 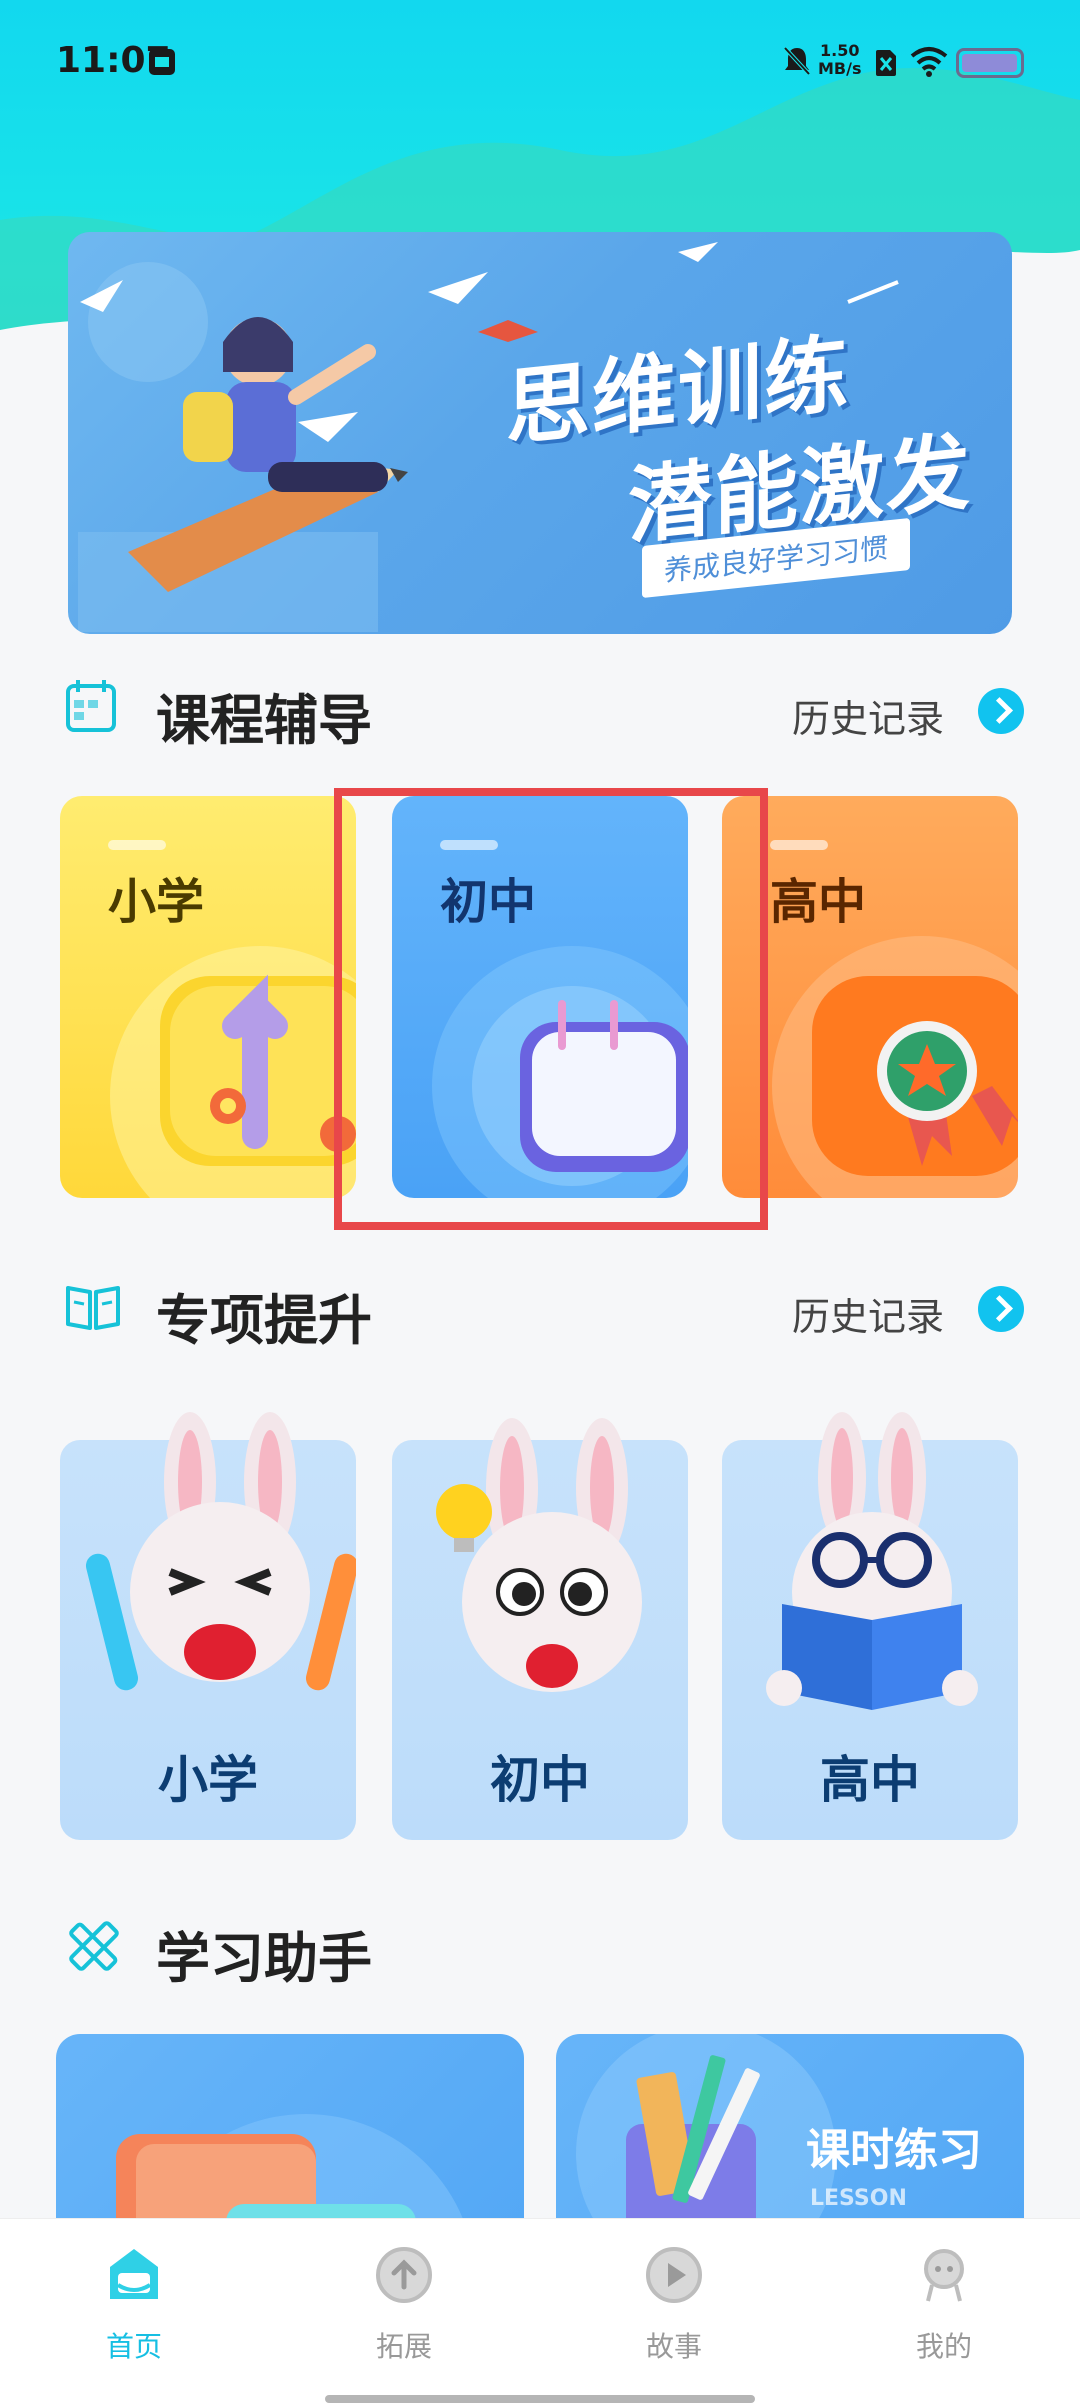 What do you see at coordinates (797, 61) in the screenshot?
I see `mute-bell-icon` at bounding box center [797, 61].